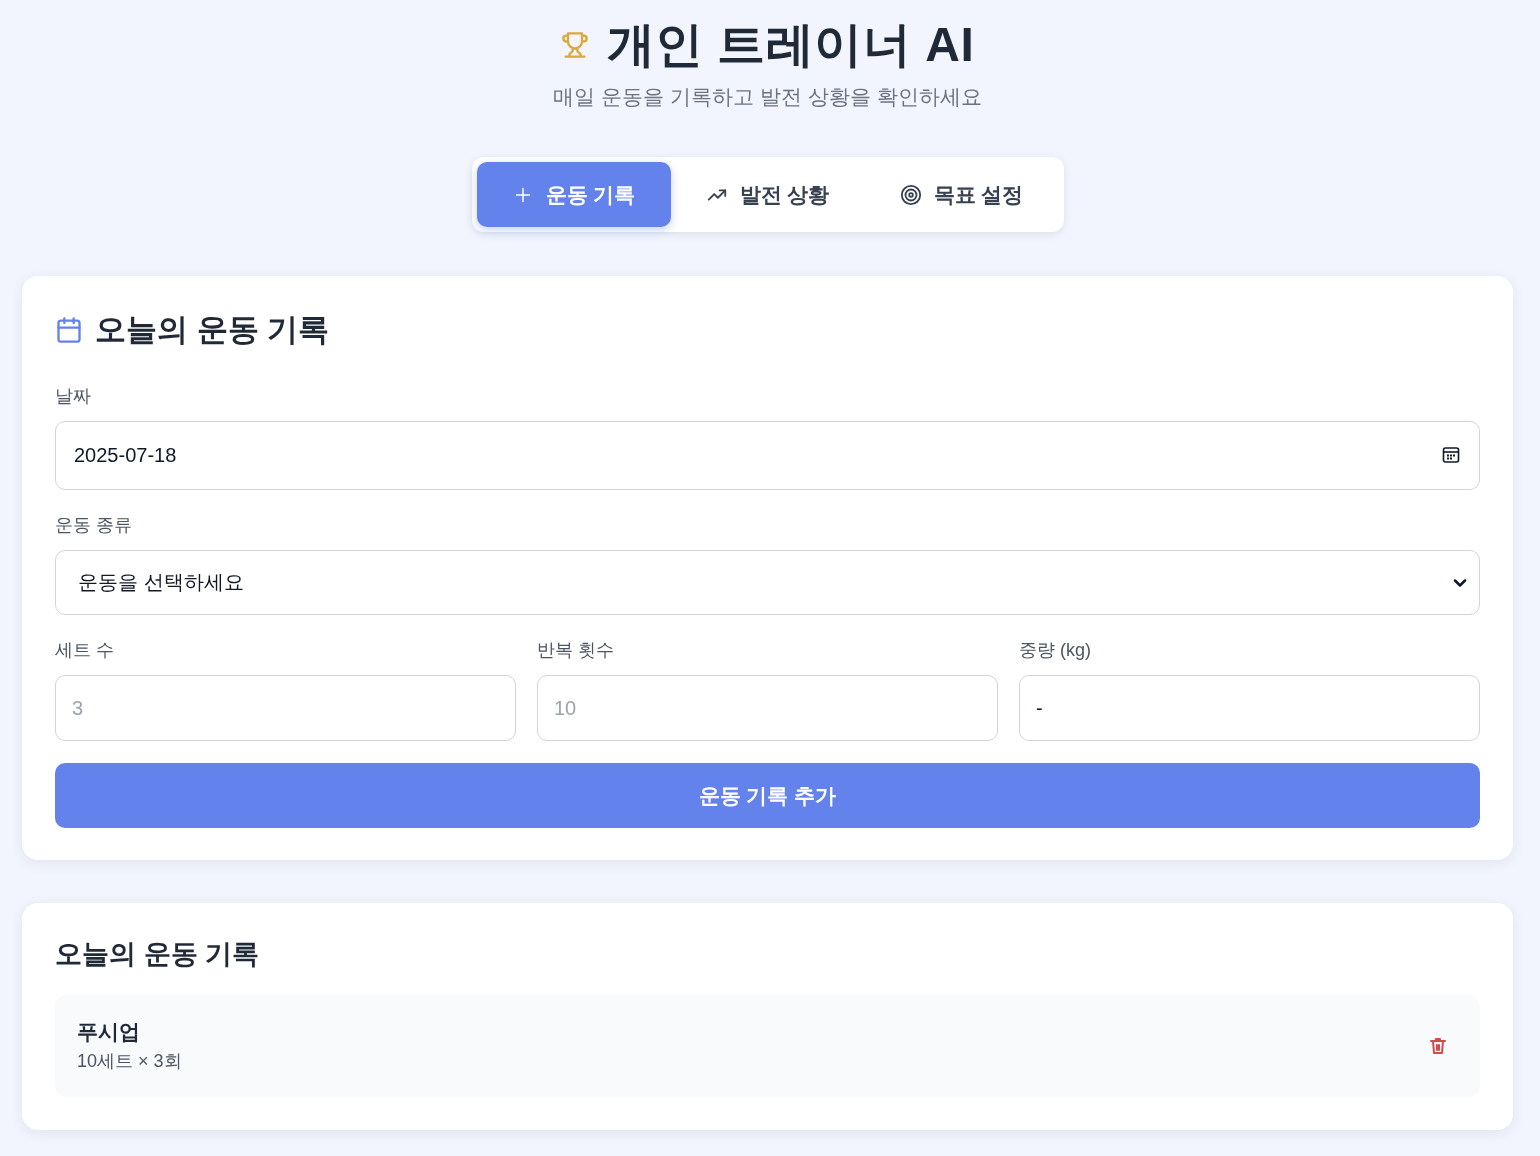  What do you see at coordinates (910, 194) in the screenshot?
I see `target-icon` at bounding box center [910, 194].